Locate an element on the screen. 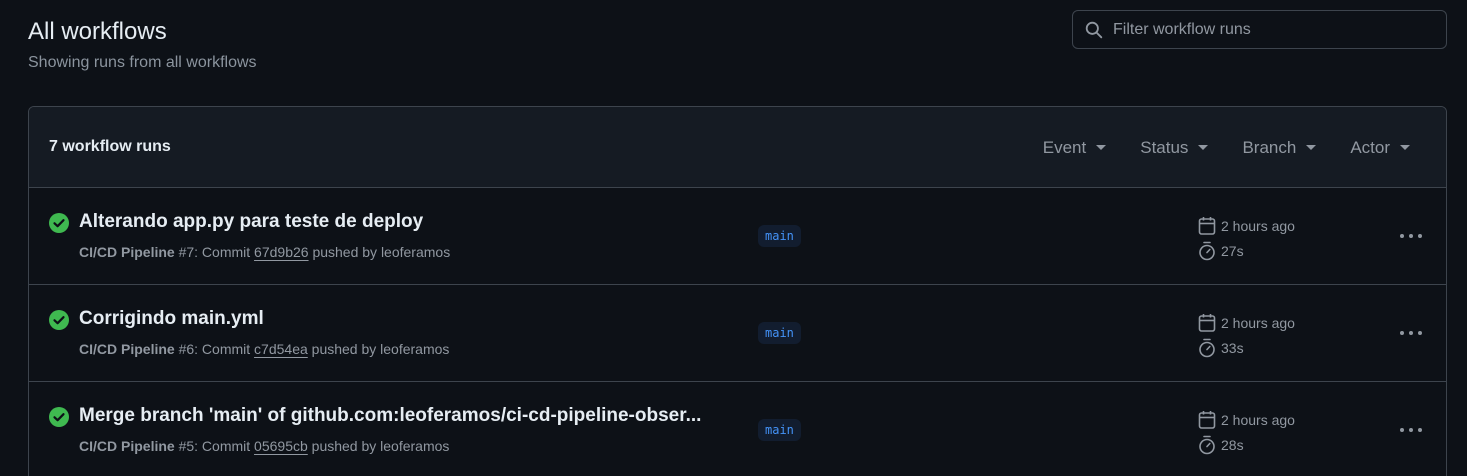 This screenshot has width=1467, height=476. run-duration: 28s is located at coordinates (1221, 445).